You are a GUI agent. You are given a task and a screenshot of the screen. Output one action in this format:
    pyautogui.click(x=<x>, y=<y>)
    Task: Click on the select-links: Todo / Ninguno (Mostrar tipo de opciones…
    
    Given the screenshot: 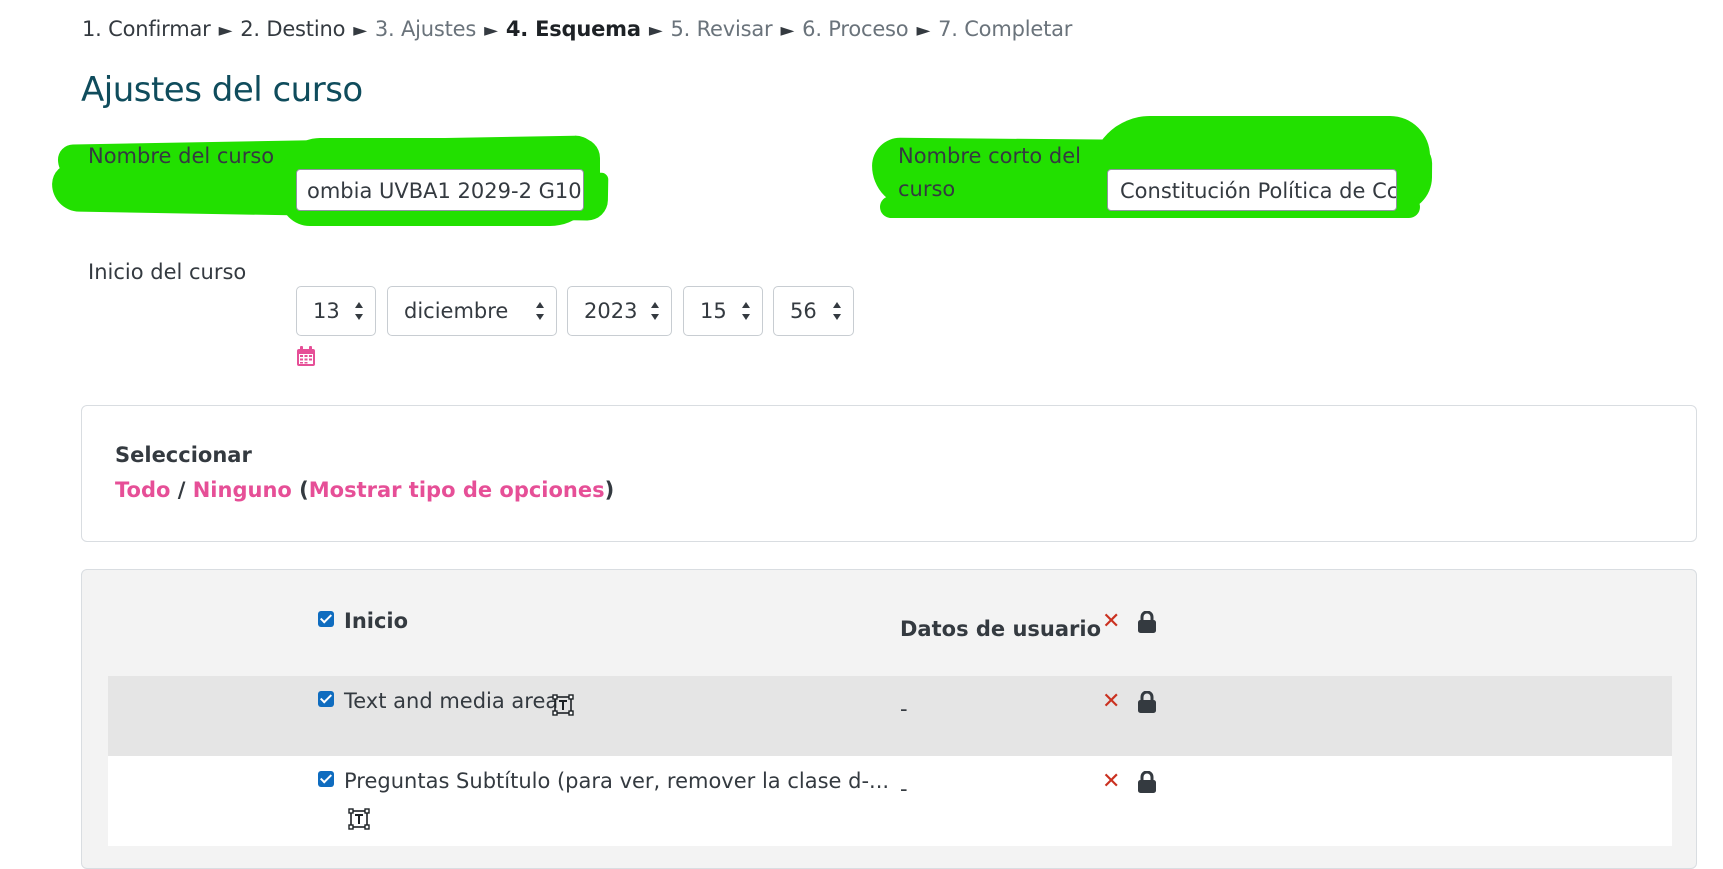 What is the action you would take?
    pyautogui.click(x=364, y=490)
    